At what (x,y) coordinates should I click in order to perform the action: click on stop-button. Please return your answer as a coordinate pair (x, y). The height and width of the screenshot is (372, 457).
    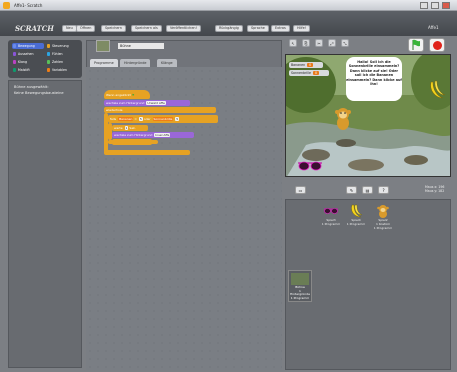
    Looking at the image, I should click on (437, 45).